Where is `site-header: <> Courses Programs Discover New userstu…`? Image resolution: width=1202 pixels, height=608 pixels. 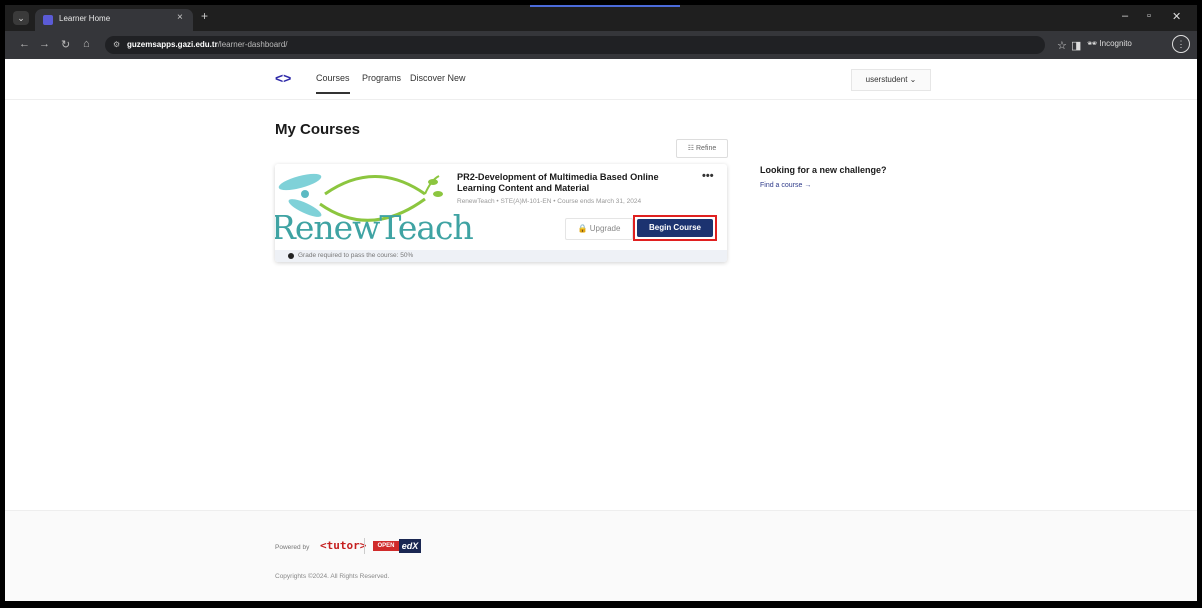 site-header: <> Courses Programs Discover New userstu… is located at coordinates (601, 79).